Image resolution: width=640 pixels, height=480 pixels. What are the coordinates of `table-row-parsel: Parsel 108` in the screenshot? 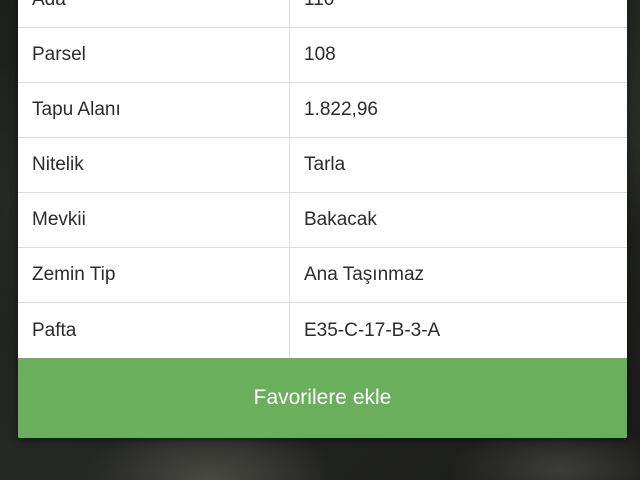 It's located at (322, 55).